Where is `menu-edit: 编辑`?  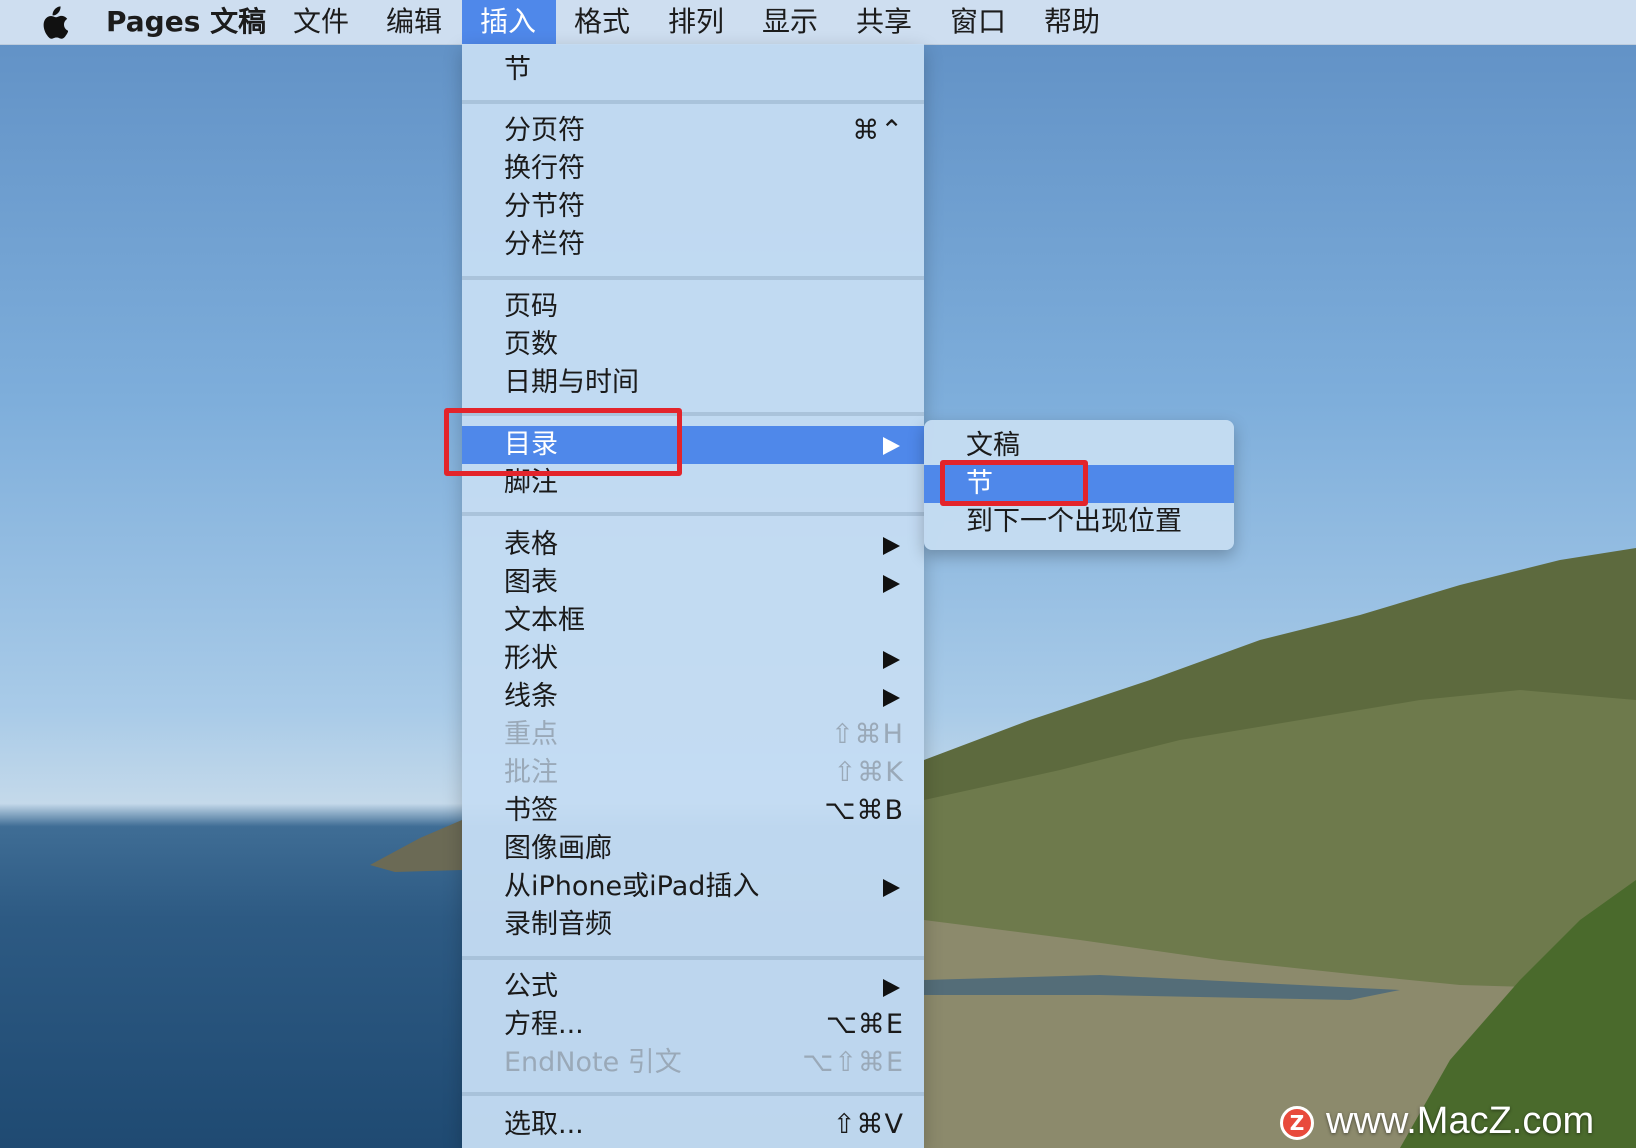
menu-edit: 编辑 is located at coordinates (414, 22).